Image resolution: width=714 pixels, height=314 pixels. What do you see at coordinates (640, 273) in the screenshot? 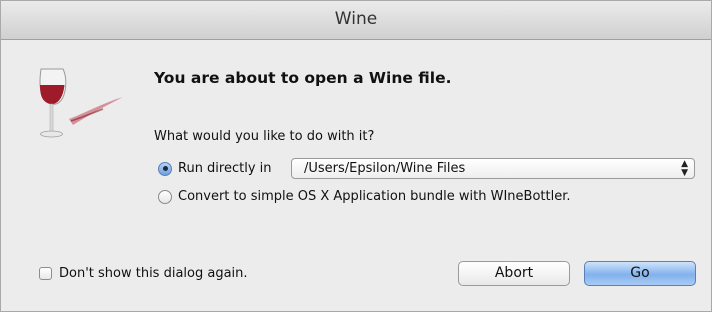
I see `go-button: Go` at bounding box center [640, 273].